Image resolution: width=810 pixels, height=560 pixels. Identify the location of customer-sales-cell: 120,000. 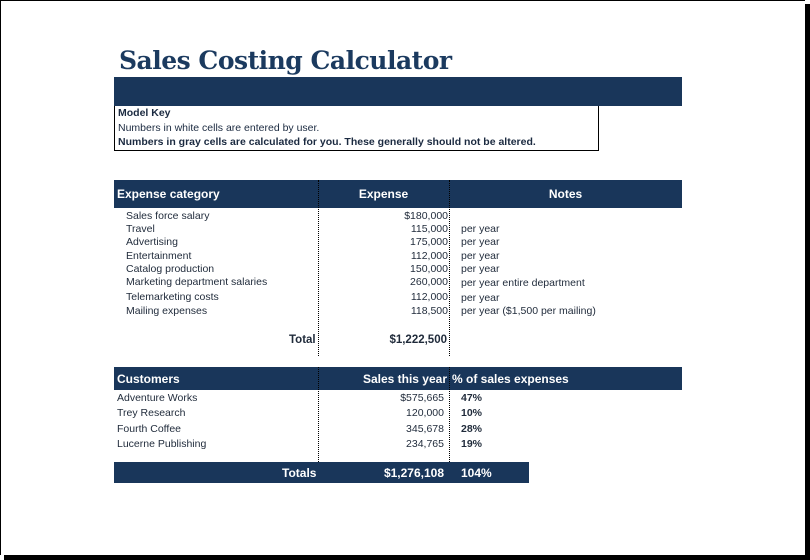
(392, 413).